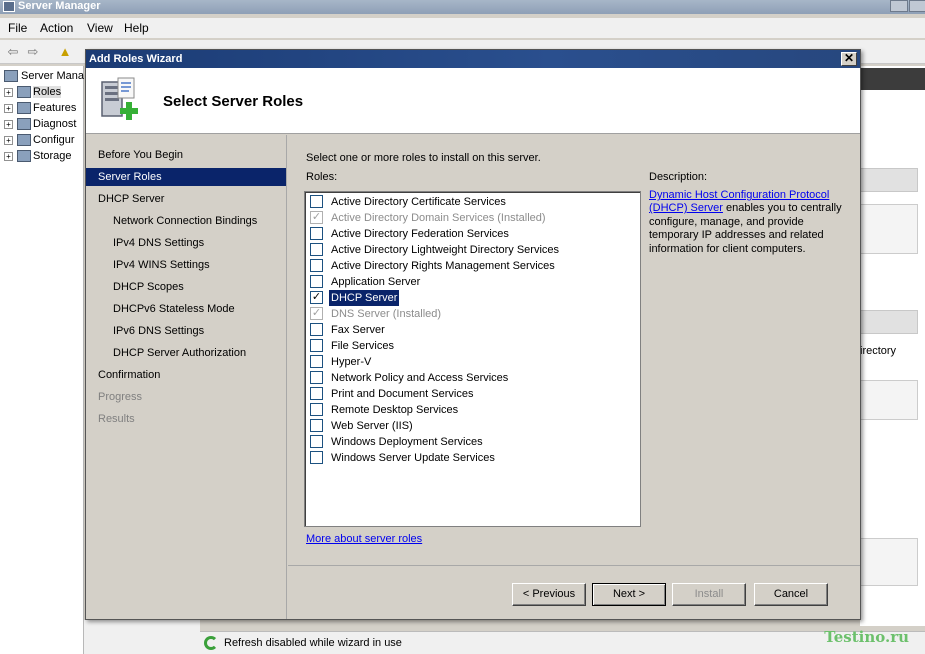 The image size is (925, 654). Describe the element at coordinates (159, 331) in the screenshot. I see `wizard-step: IPv6 DNS Settings` at that location.